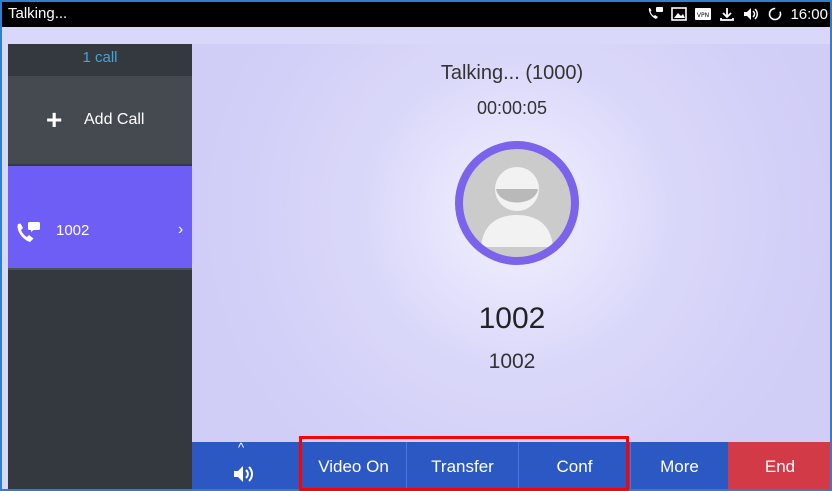  Describe the element at coordinates (100, 57) in the screenshot. I see `calls-count: 1 call` at that location.